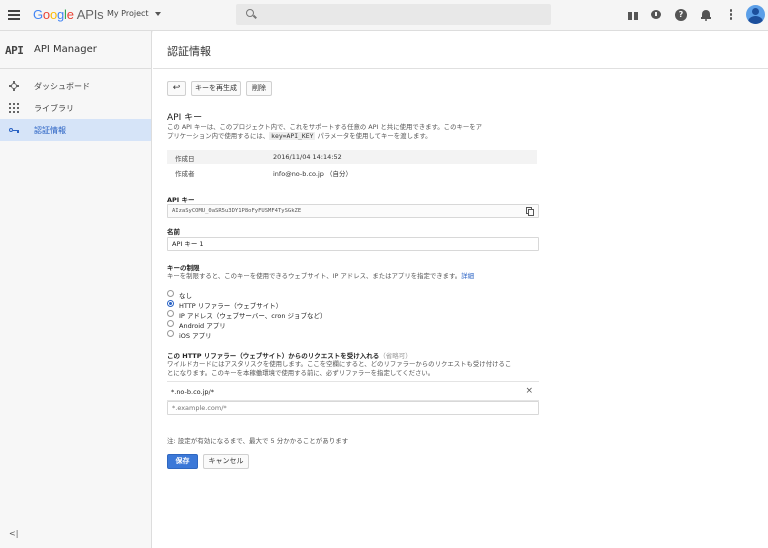  What do you see at coordinates (460, 50) in the screenshot?
I see `page-header: 認証情報` at bounding box center [460, 50].